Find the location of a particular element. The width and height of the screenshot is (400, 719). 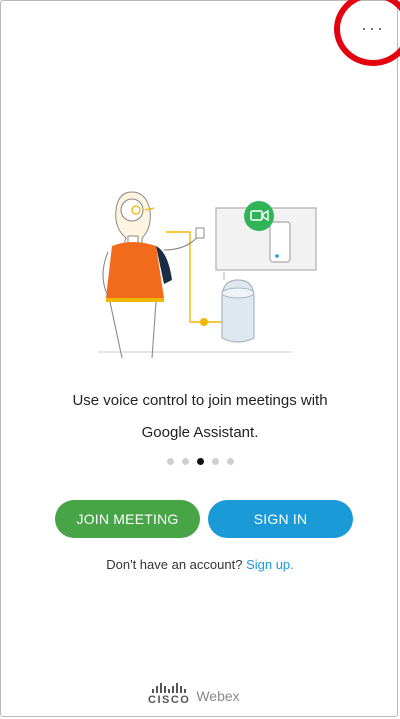

join-meeting-button: JOIN MEETING is located at coordinates (127, 519).